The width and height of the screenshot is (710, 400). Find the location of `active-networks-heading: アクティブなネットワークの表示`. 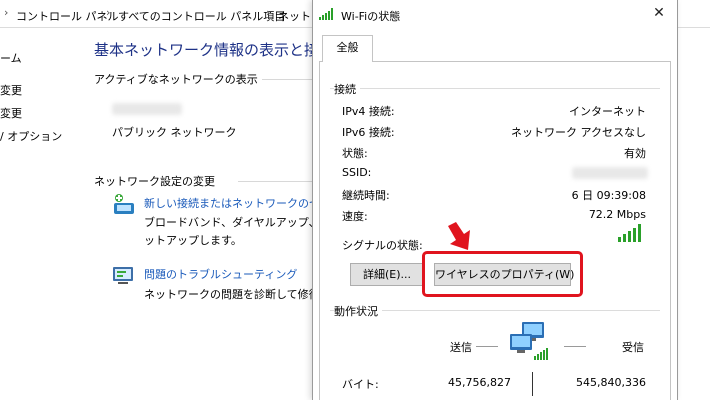

active-networks-heading: アクティブなネットワークの表示 is located at coordinates (176, 79).